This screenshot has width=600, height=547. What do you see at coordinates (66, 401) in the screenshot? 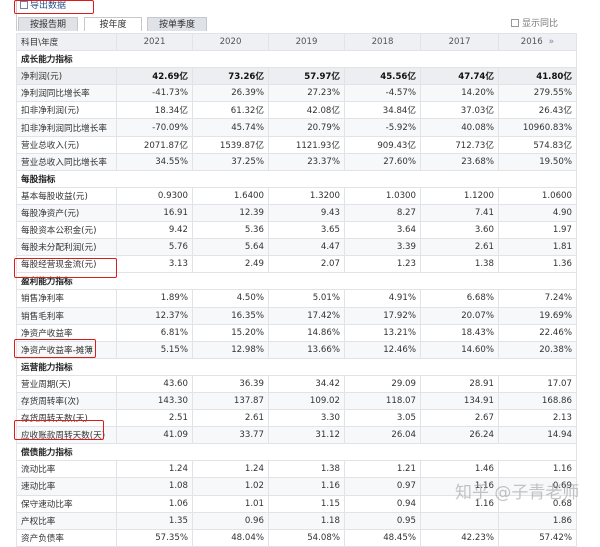
I see `row-label: 存货周转率(次)` at bounding box center [66, 401].